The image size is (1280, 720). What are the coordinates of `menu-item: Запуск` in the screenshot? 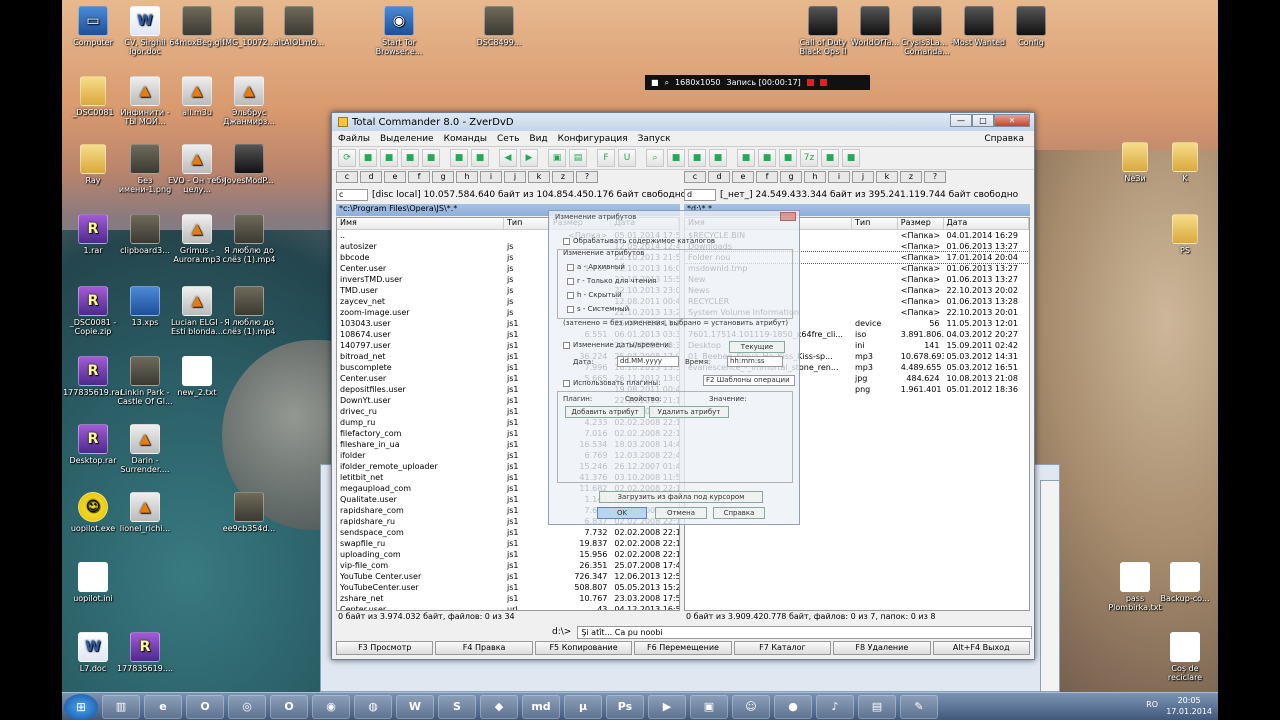 It's located at (654, 139).